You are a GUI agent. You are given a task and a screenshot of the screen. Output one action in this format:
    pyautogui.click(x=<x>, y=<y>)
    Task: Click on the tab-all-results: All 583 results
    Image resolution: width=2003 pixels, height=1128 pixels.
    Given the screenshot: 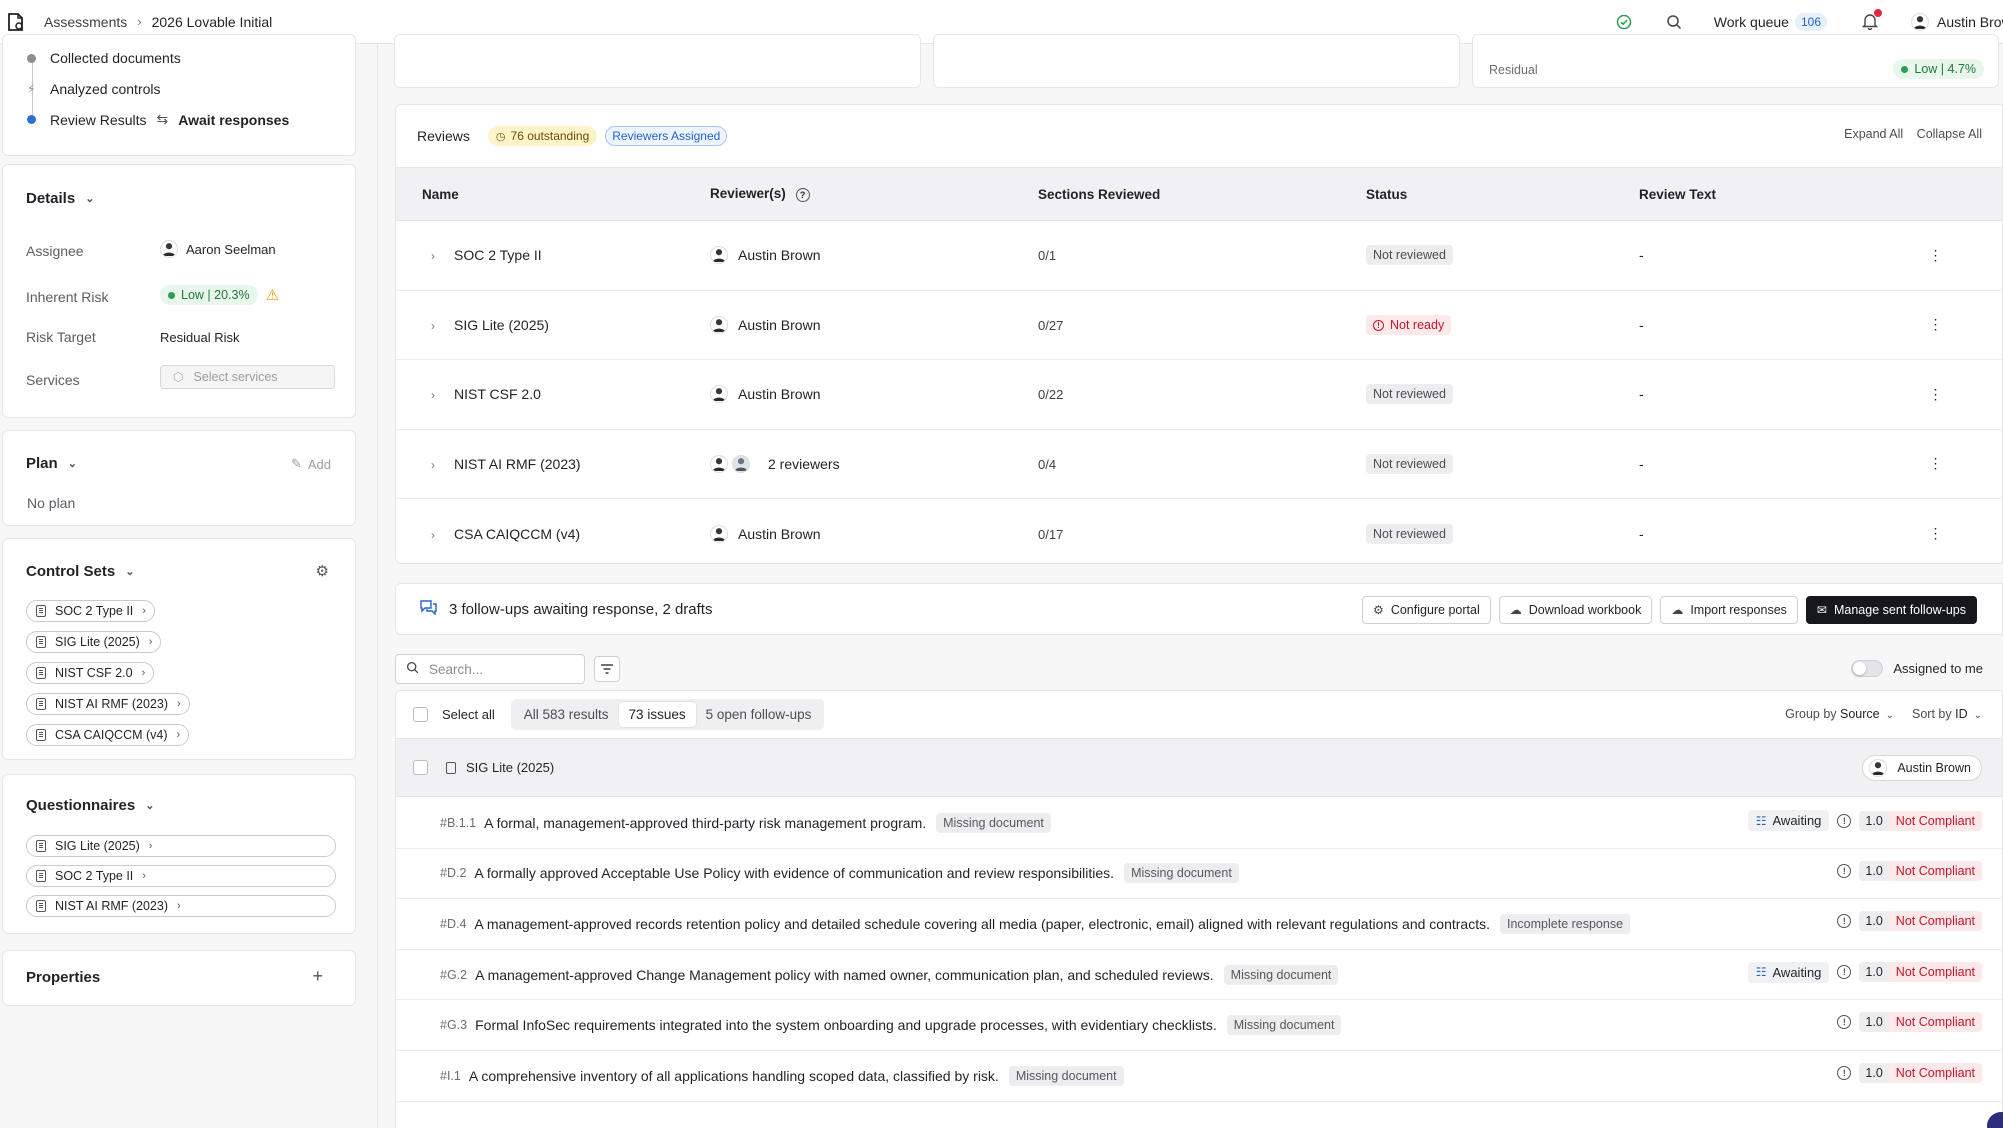 What is the action you would take?
    pyautogui.click(x=566, y=714)
    